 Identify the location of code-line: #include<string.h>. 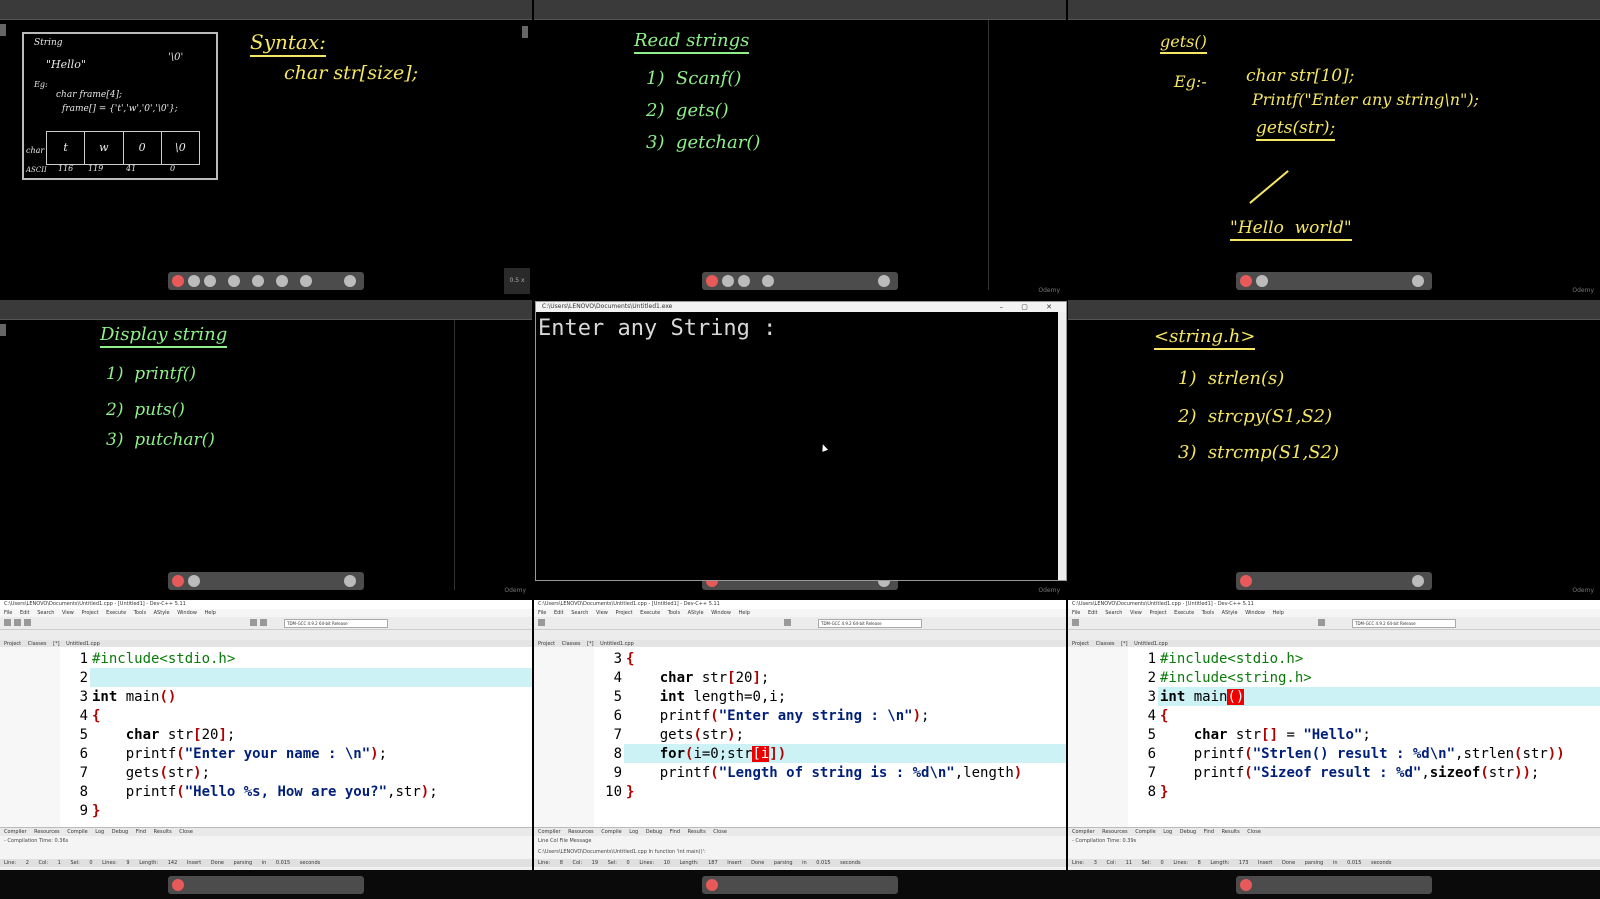
(1236, 678).